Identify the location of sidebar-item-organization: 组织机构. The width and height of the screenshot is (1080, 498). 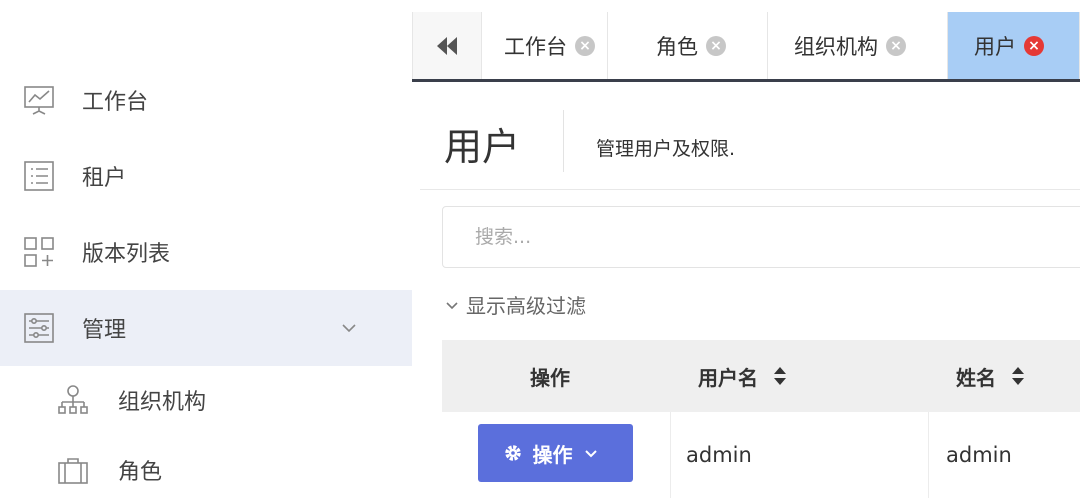
(206, 400).